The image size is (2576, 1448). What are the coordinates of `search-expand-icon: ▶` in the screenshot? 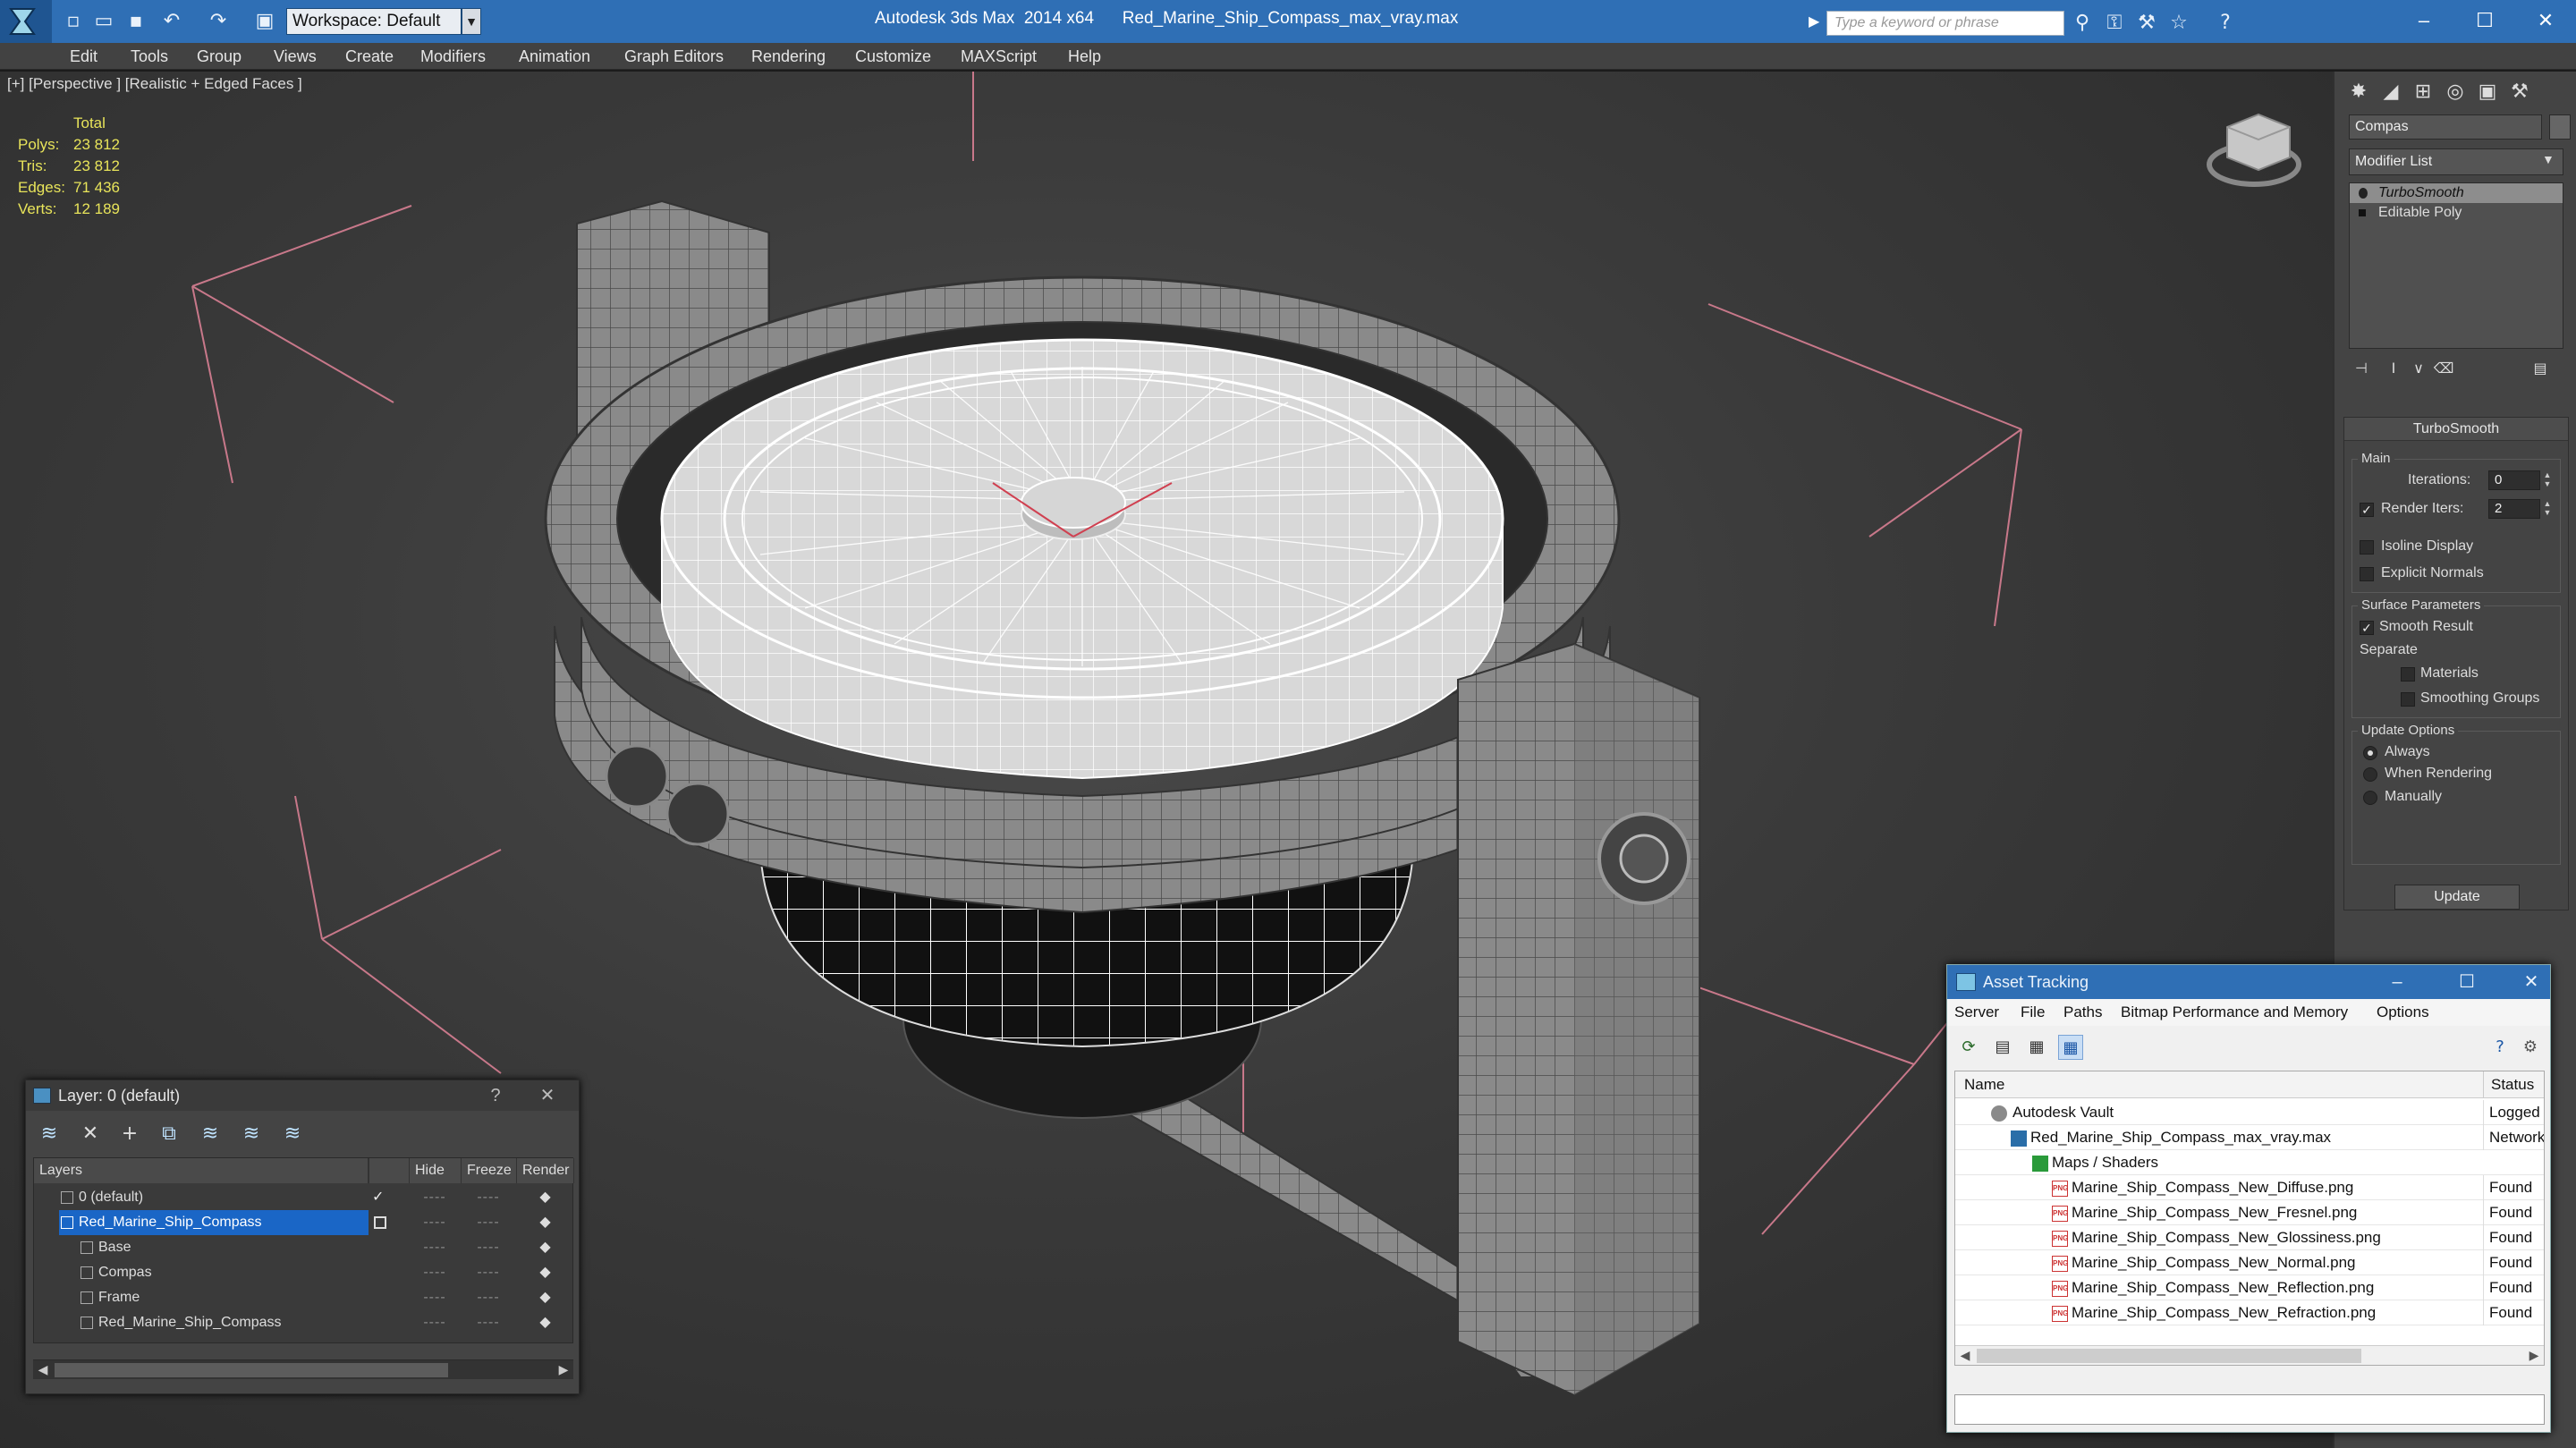 It's located at (1814, 21).